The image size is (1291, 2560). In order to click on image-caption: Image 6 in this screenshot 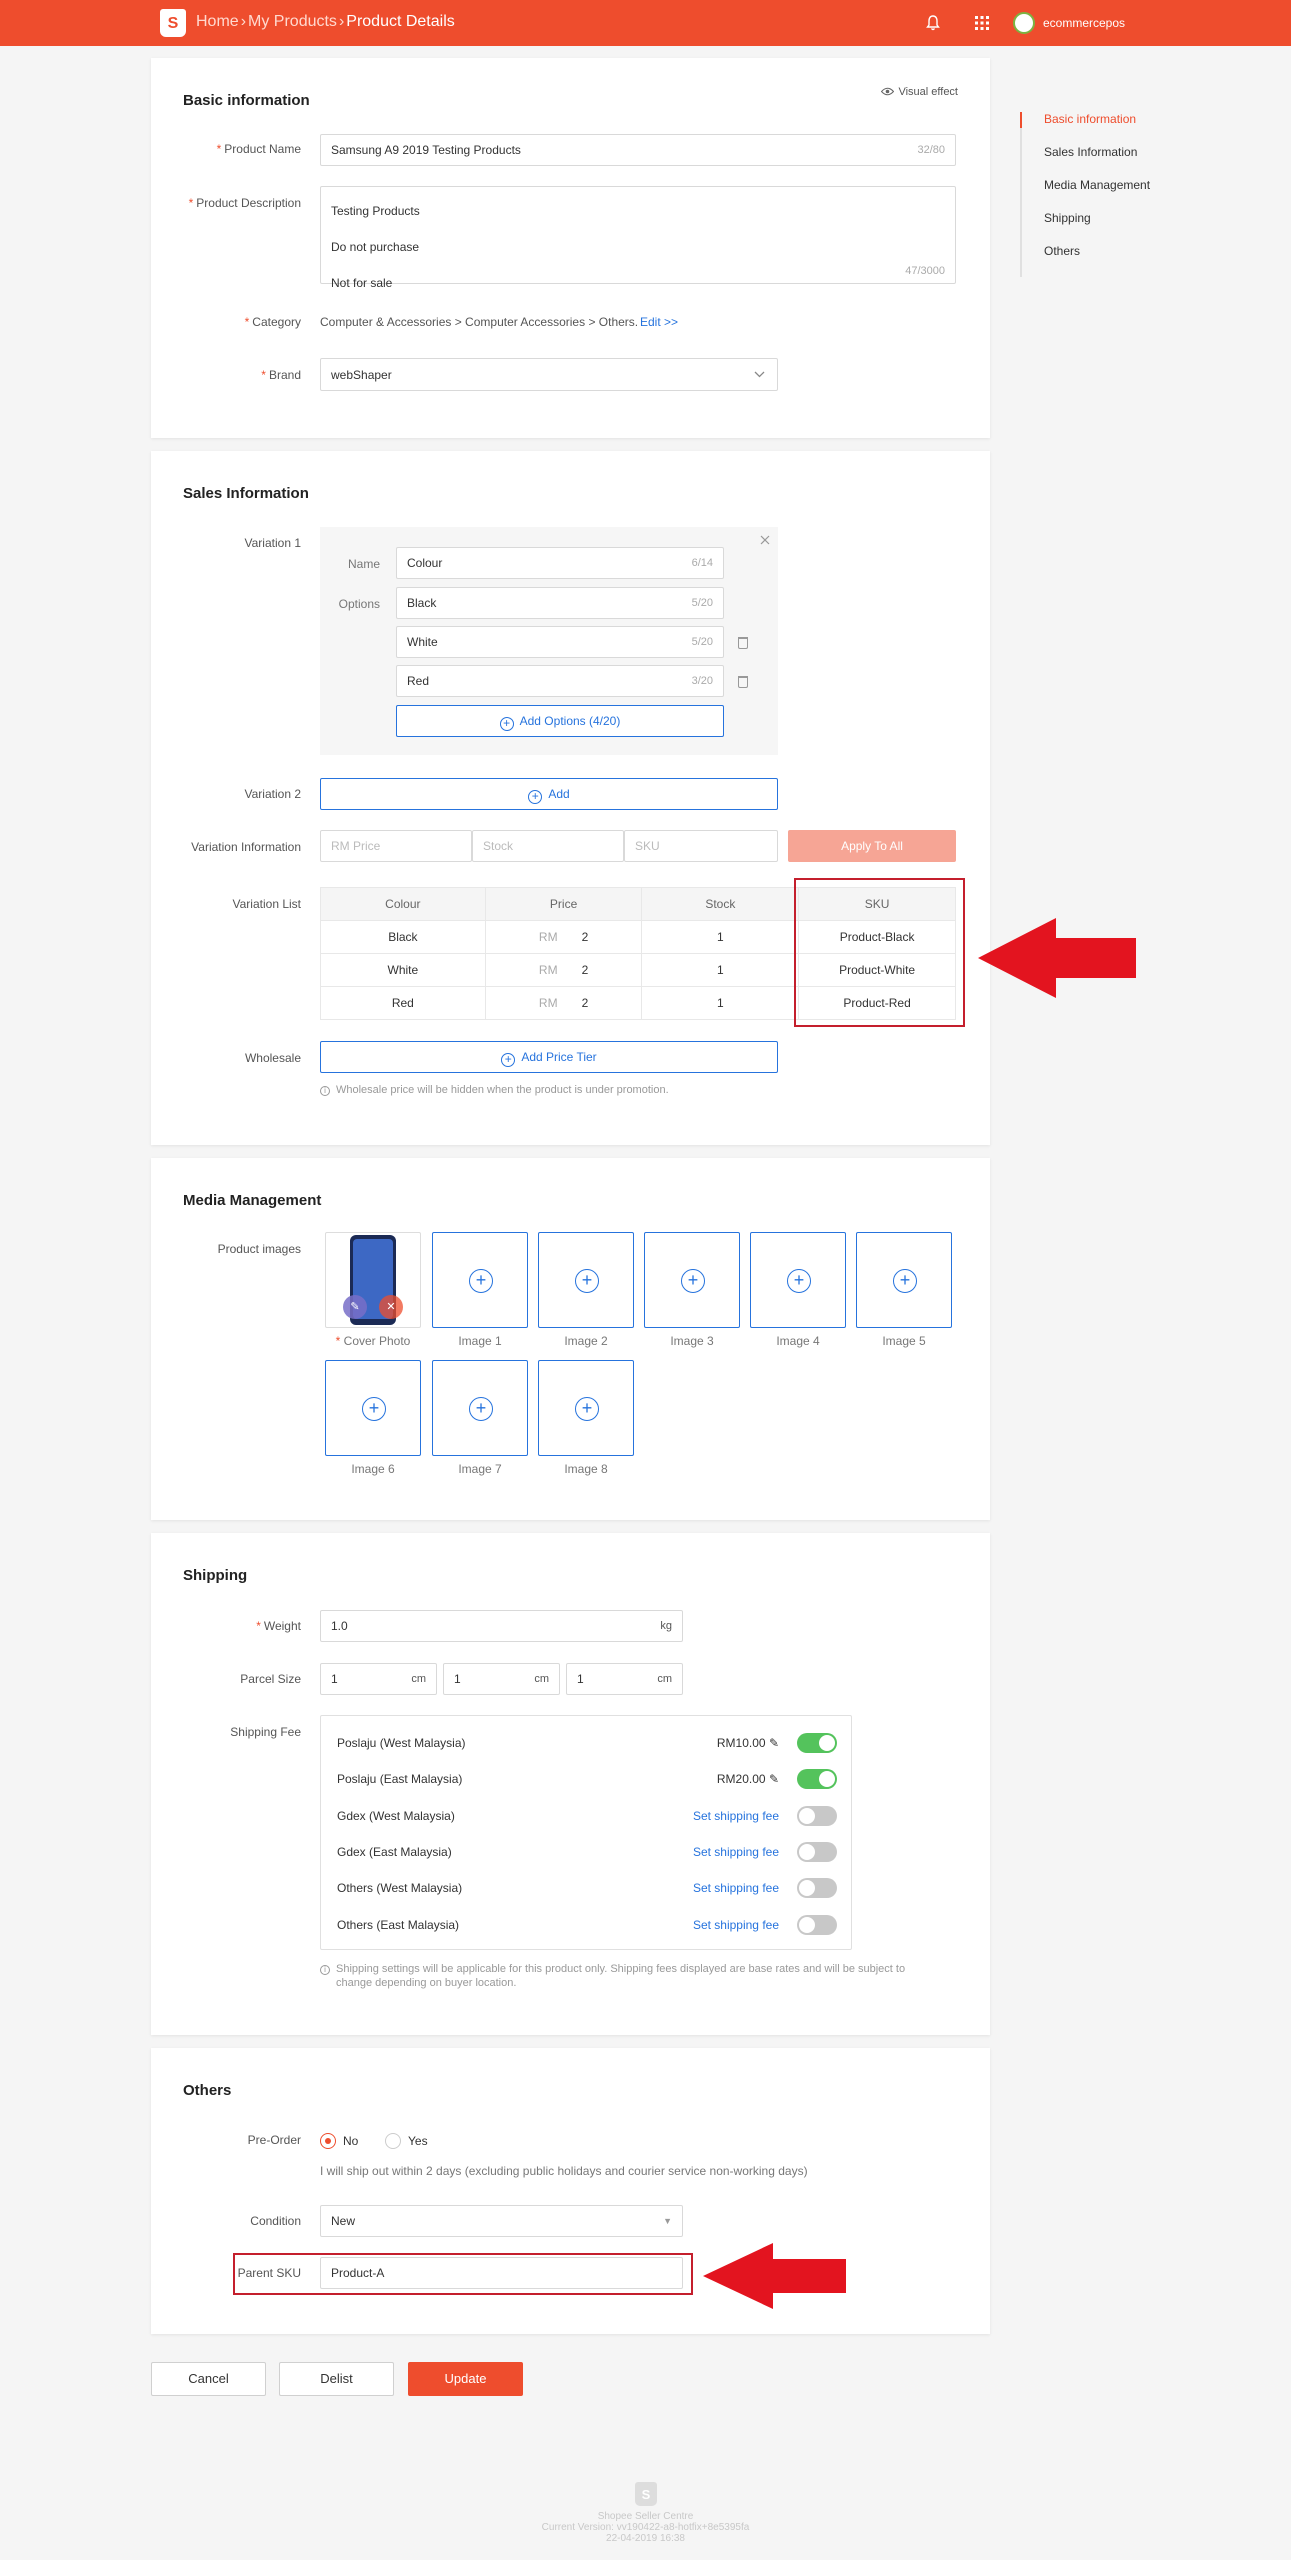, I will do `click(373, 1469)`.